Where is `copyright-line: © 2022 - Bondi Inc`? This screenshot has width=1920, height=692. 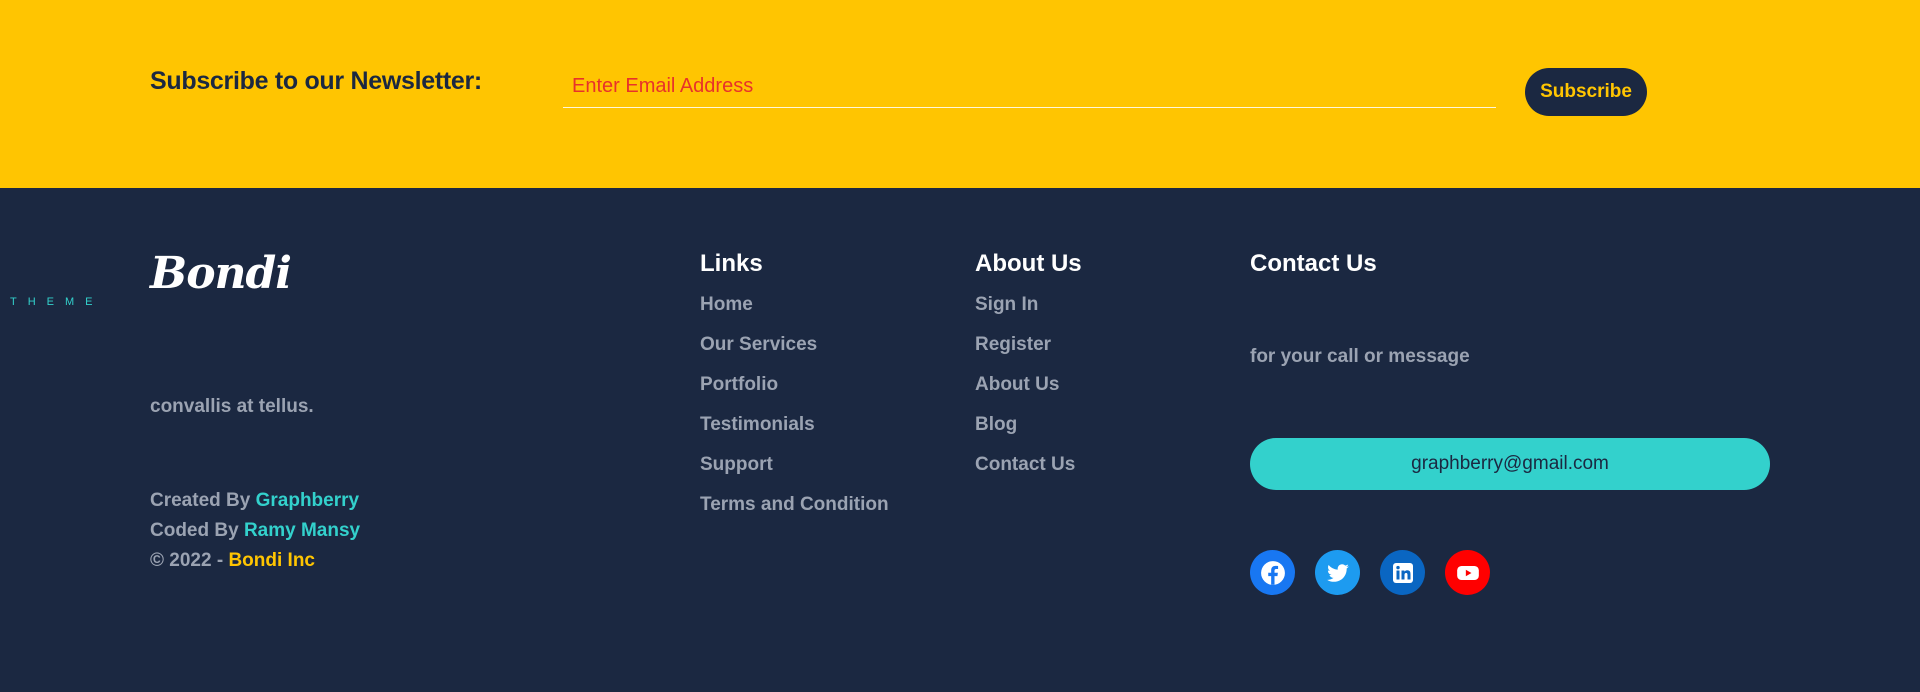 copyright-line: © 2022 - Bondi Inc is located at coordinates (255, 561).